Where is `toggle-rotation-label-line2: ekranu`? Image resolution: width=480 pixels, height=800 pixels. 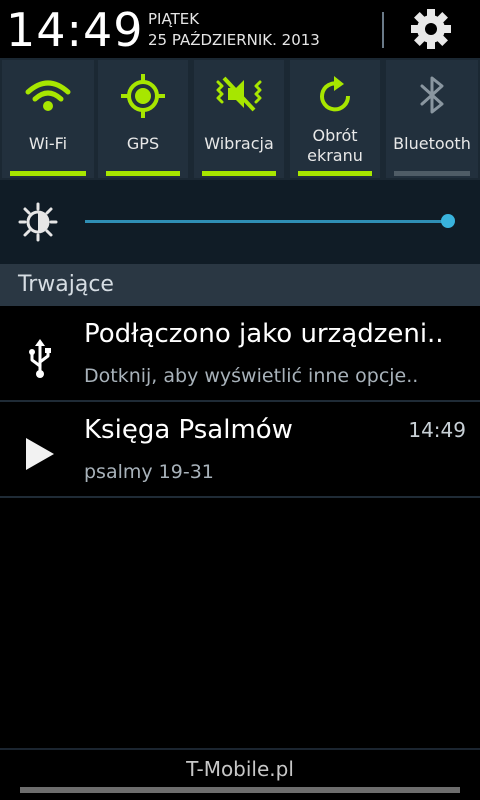 toggle-rotation-label-line2: ekranu is located at coordinates (335, 155).